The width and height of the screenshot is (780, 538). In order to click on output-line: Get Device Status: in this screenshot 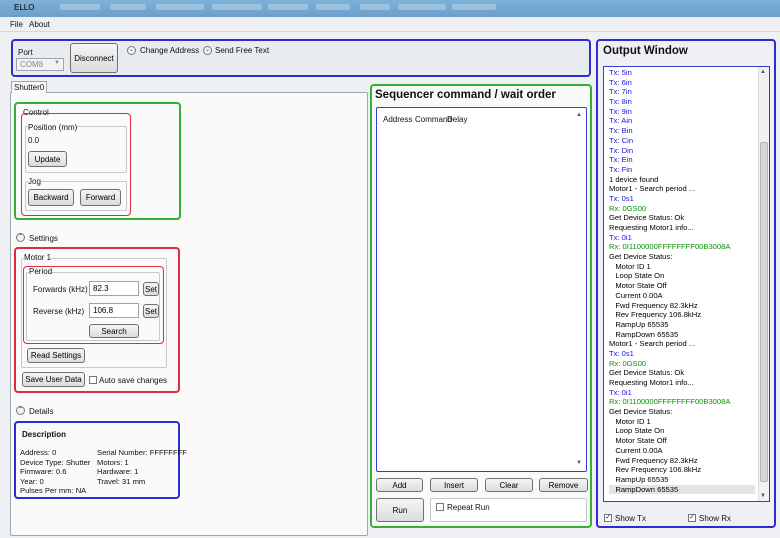, I will do `click(641, 257)`.